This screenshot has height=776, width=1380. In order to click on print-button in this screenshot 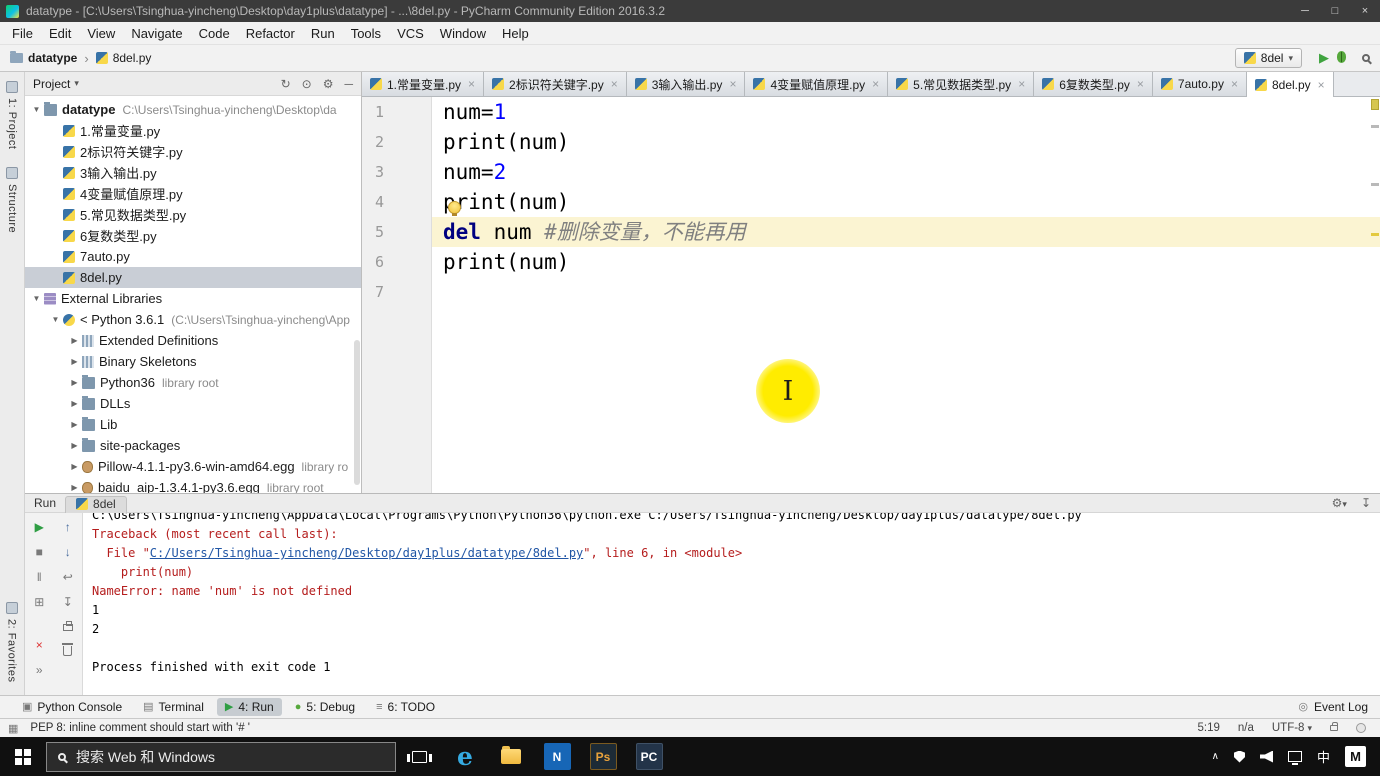, I will do `click(67, 627)`.